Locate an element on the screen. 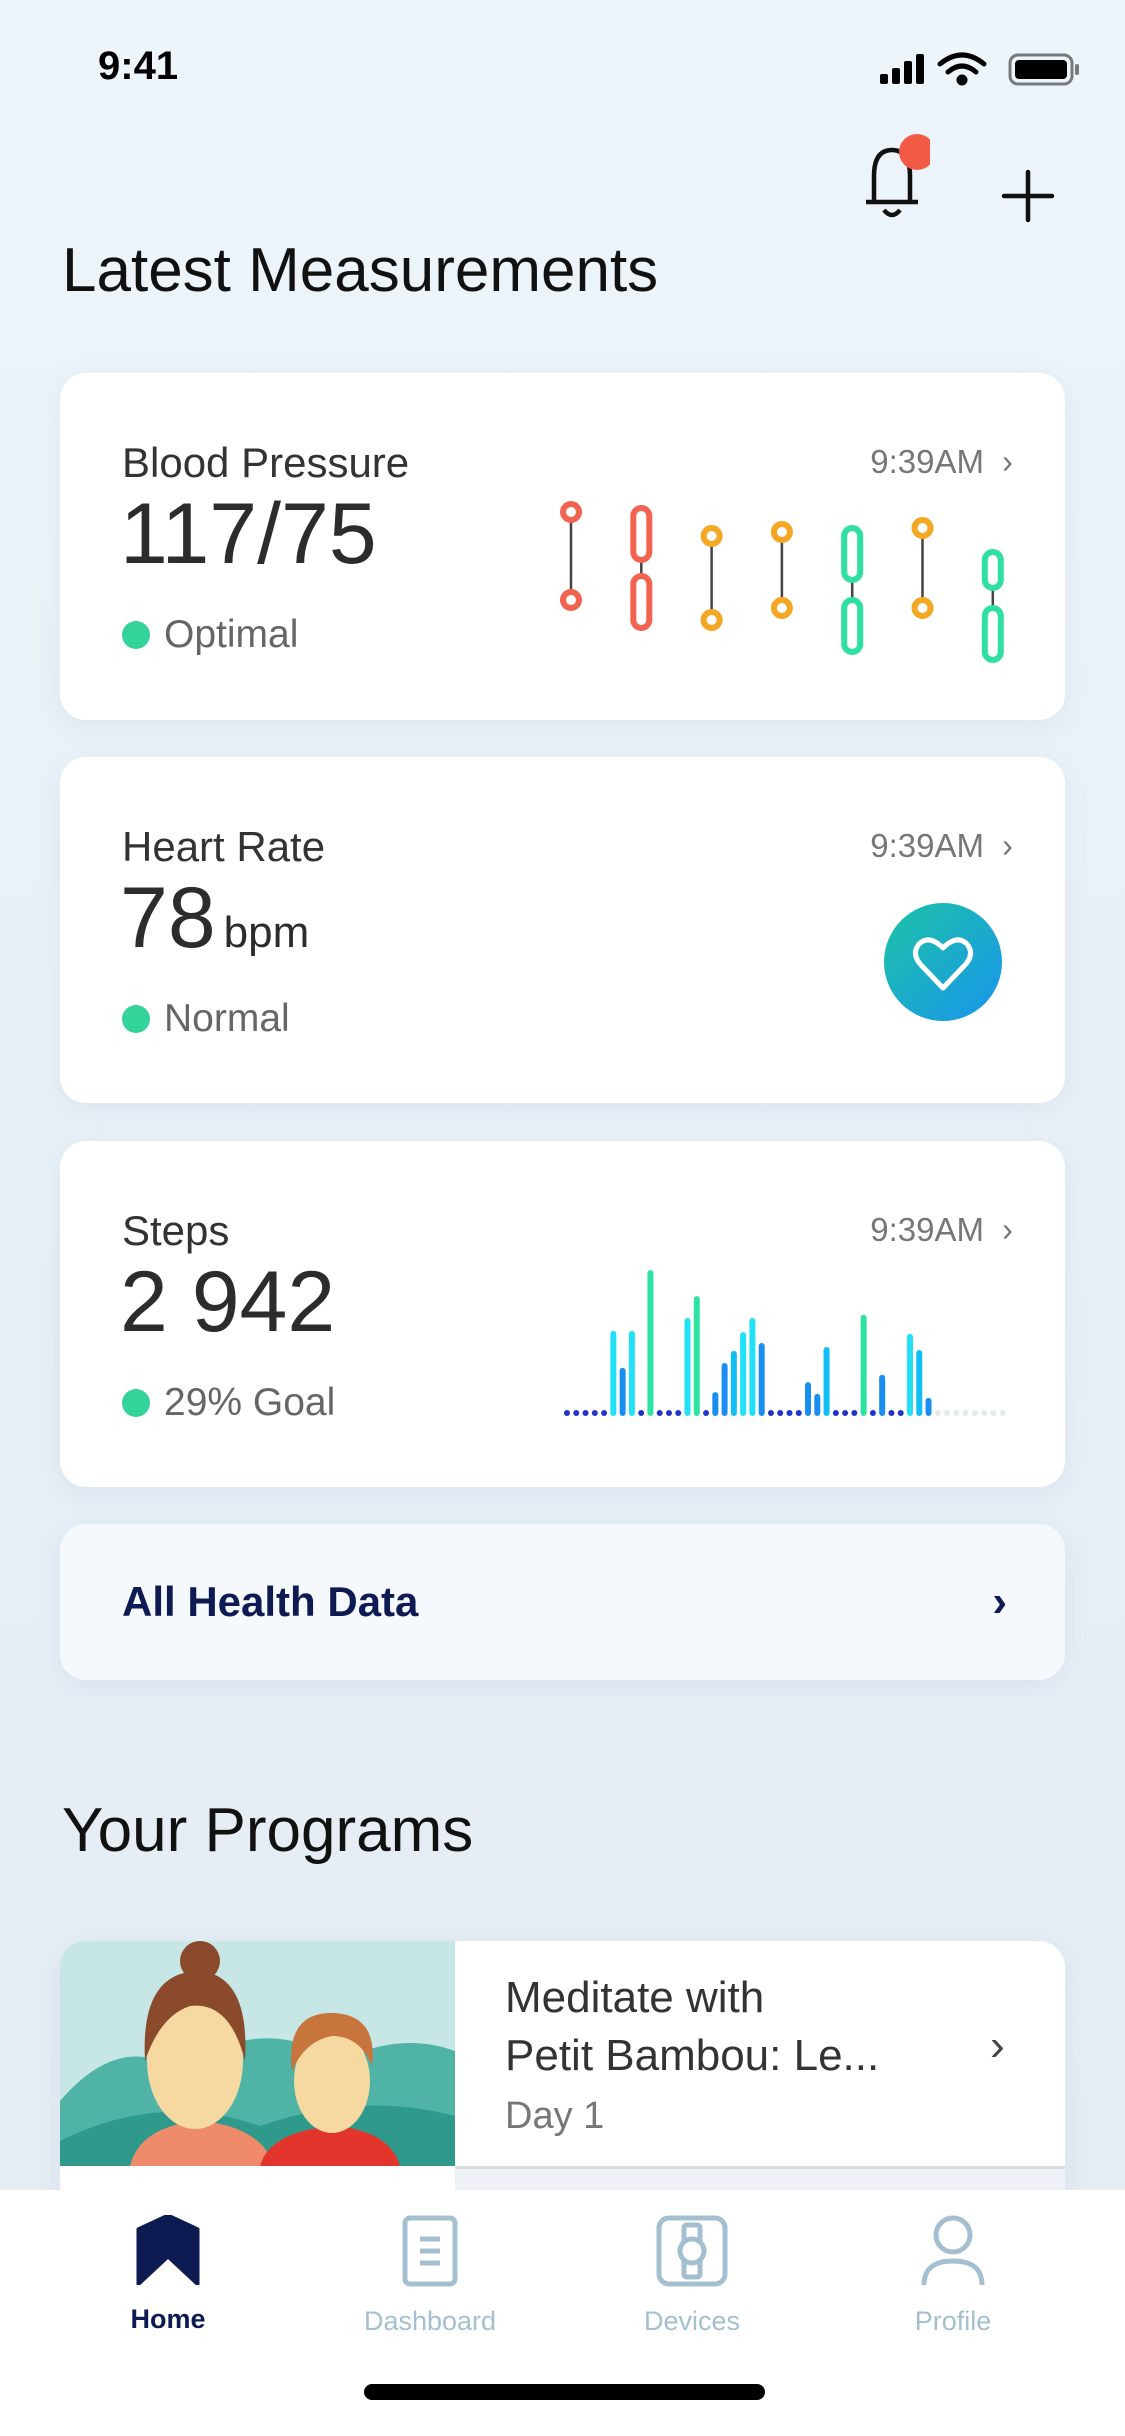  card-value: 78 bpm is located at coordinates (214, 918).